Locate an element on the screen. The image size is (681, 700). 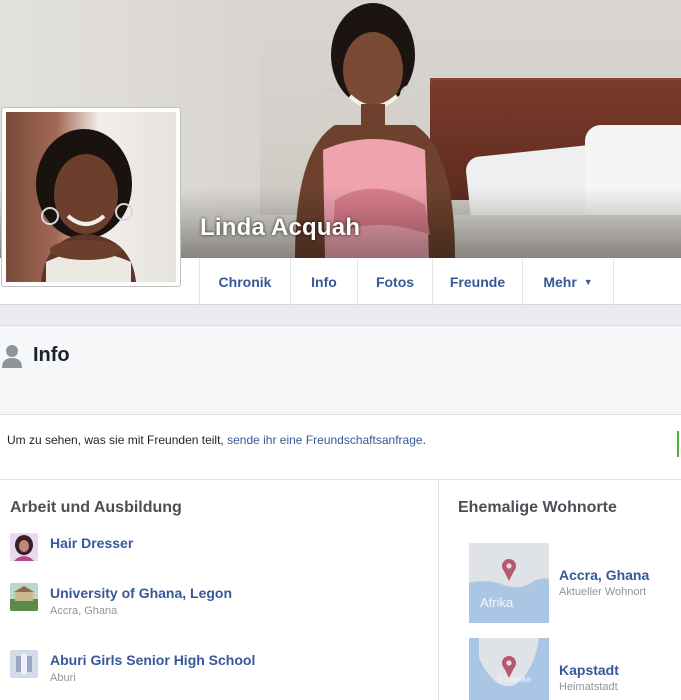
profile-name: Linda Acquah is located at coordinates (280, 228).